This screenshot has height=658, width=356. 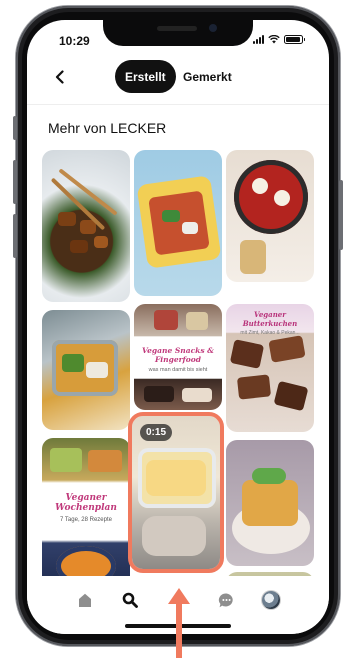 I want to click on pin-shakshuka, so click(x=270, y=216).